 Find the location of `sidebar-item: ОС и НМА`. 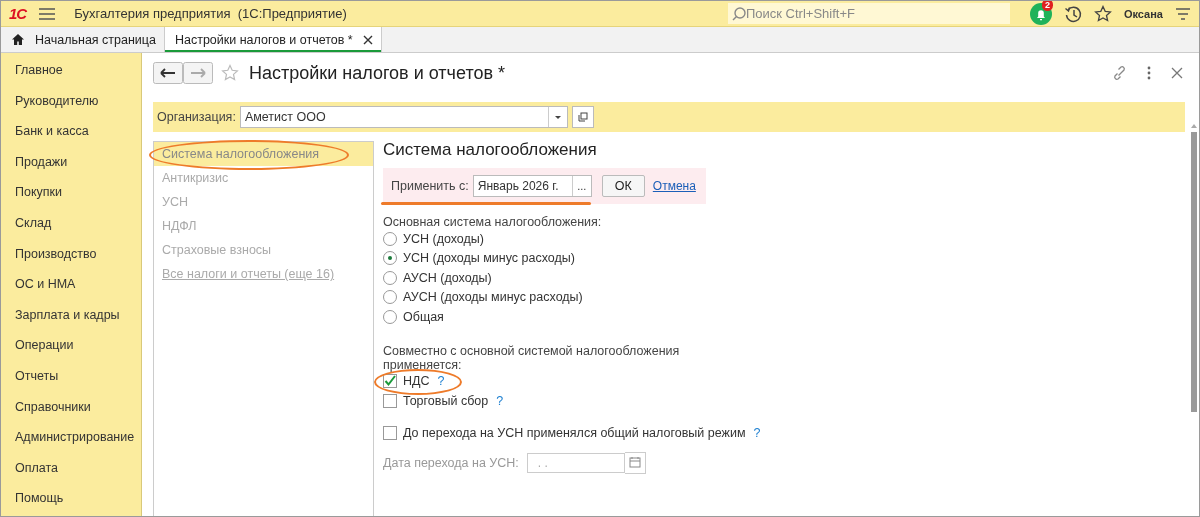

sidebar-item: ОС и НМА is located at coordinates (71, 284).